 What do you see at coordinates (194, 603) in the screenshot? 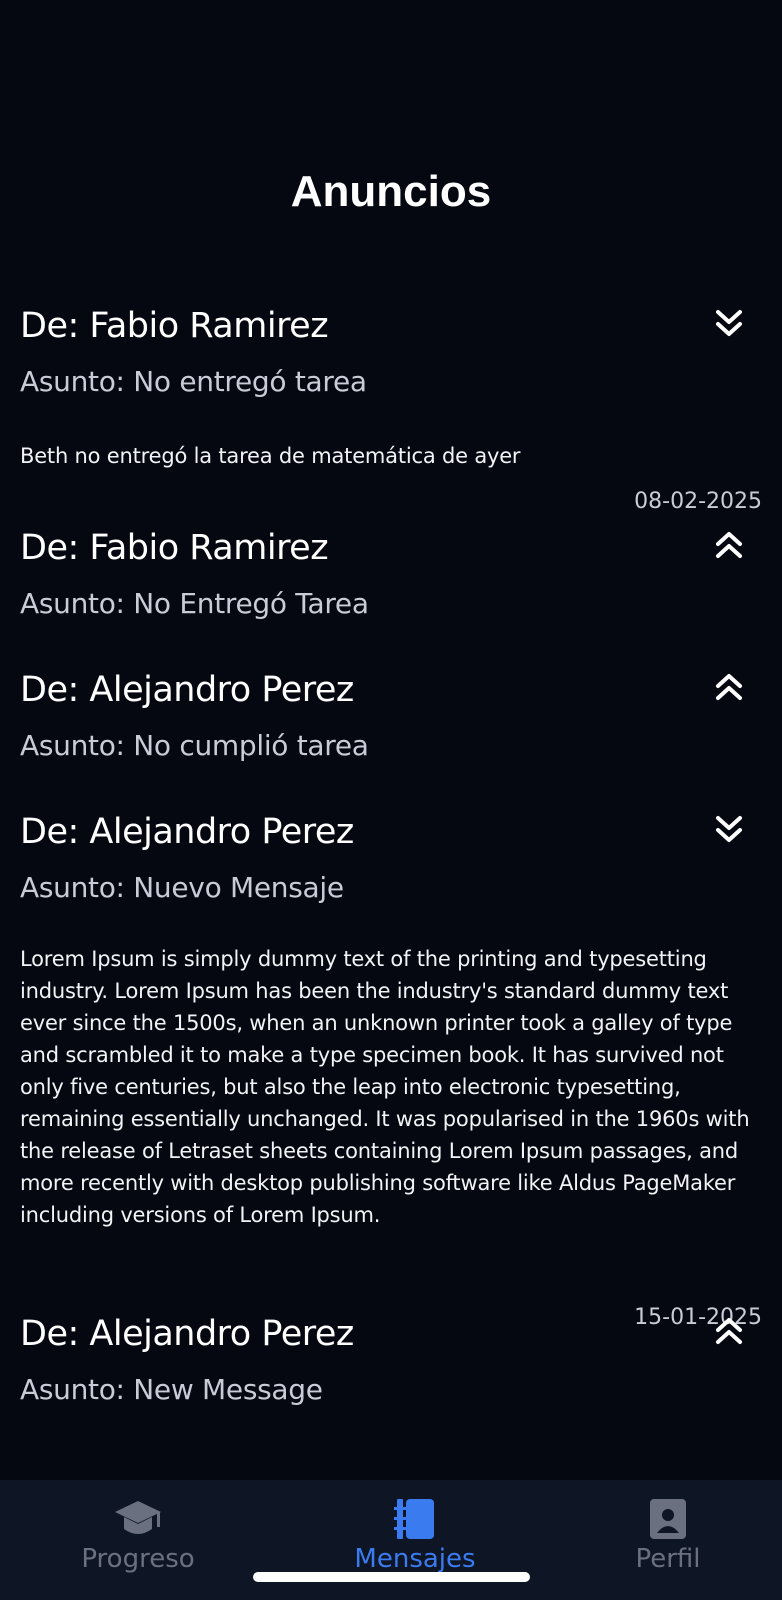
I see `message-subject: Asunto: No Entregó Tarea` at bounding box center [194, 603].